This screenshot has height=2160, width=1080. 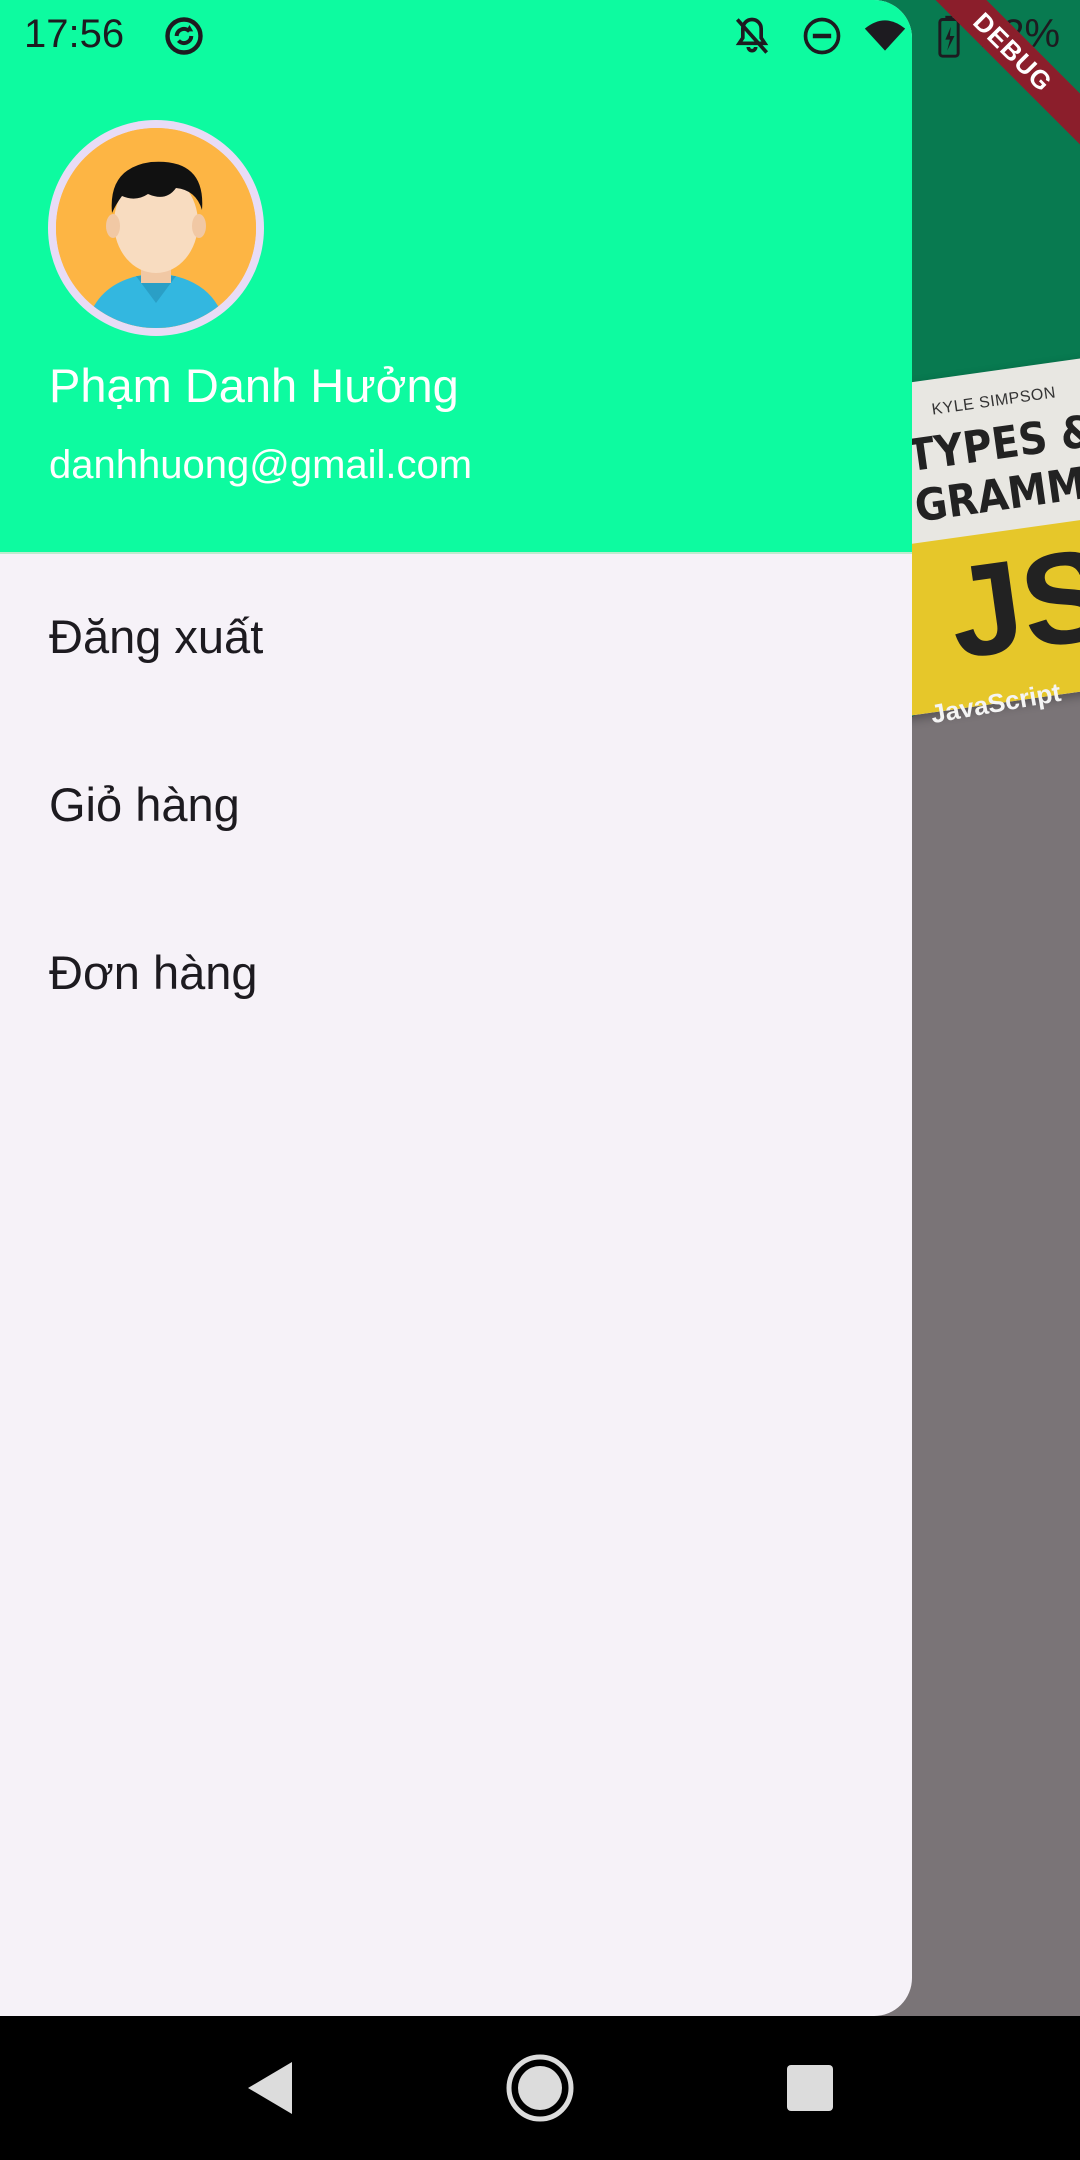 I want to click on sync-icon, so click(x=184, y=38).